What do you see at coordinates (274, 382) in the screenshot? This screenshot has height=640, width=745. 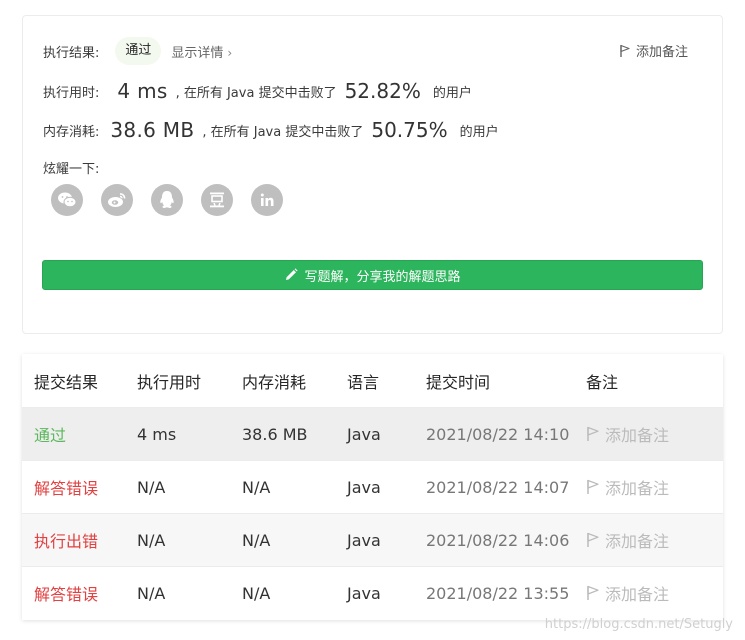 I see `header-memory: 内存消耗` at bounding box center [274, 382].